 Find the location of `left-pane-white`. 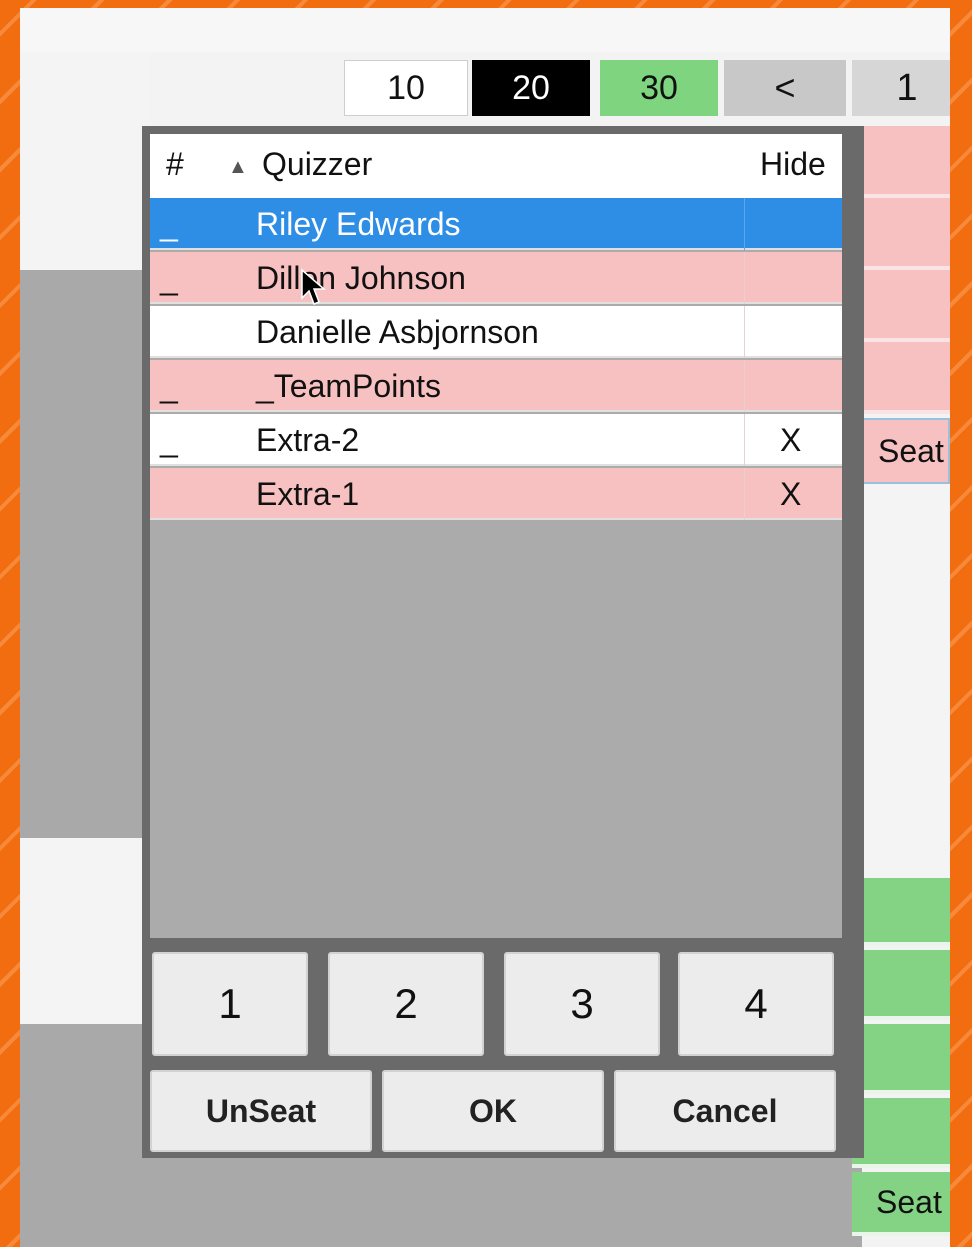

left-pane-white is located at coordinates (85, 931).